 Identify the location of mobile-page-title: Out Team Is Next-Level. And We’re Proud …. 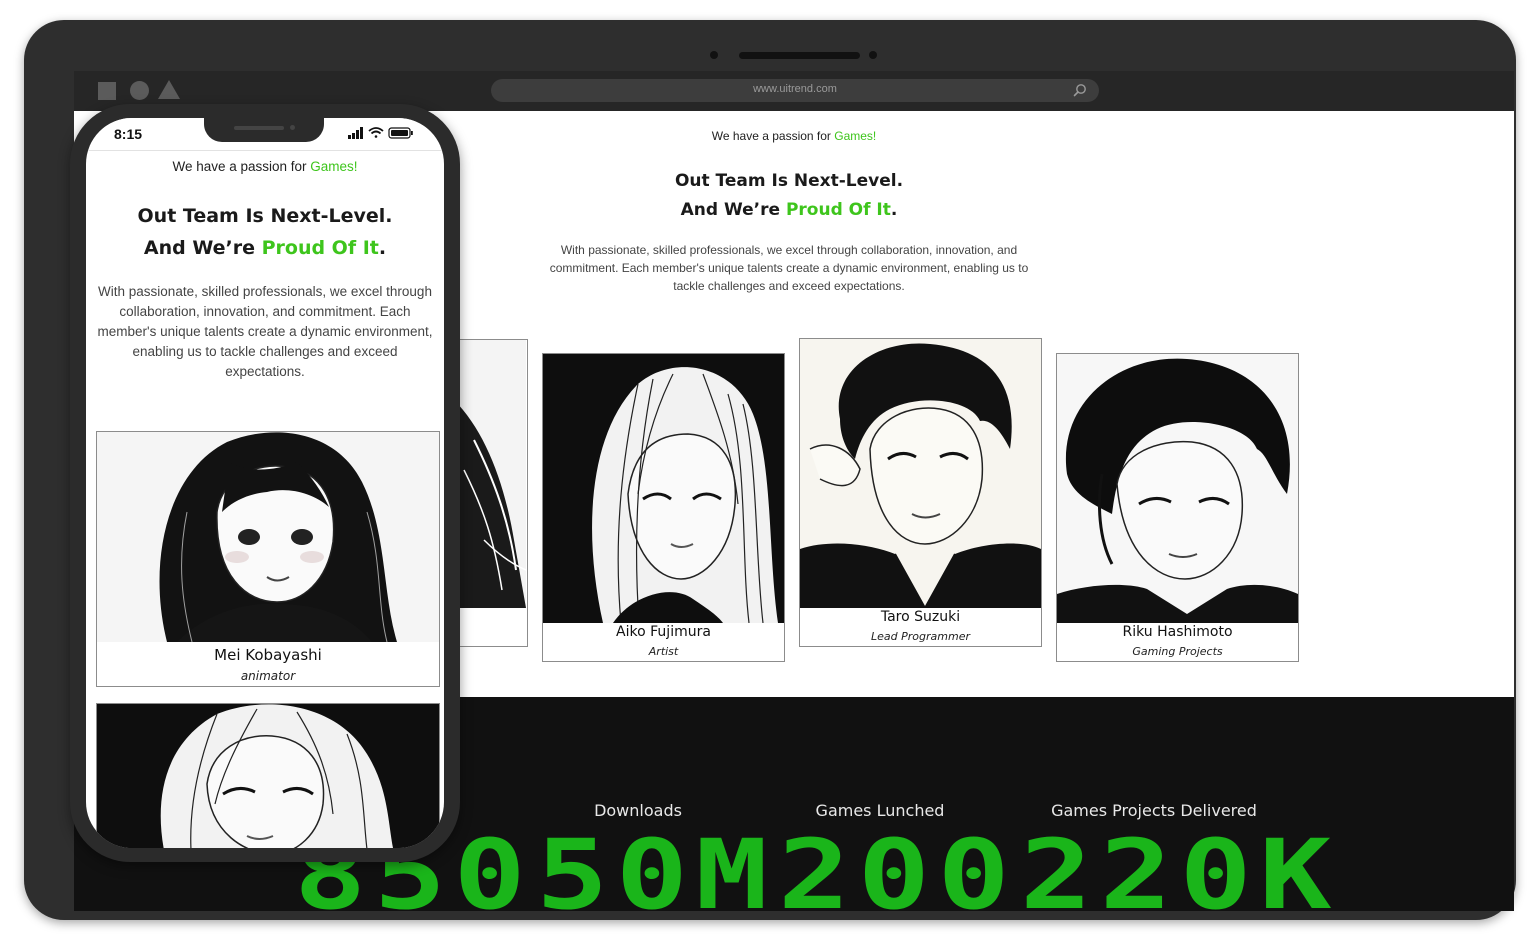
(265, 232).